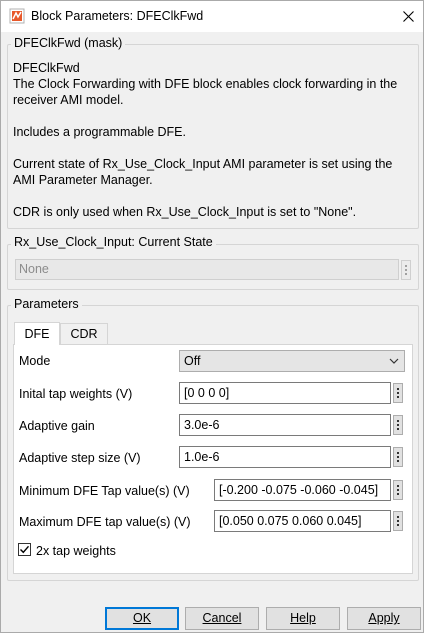 The image size is (424, 633). What do you see at coordinates (46, 68) in the screenshot?
I see `block-name-text: DFEClkFwd` at bounding box center [46, 68].